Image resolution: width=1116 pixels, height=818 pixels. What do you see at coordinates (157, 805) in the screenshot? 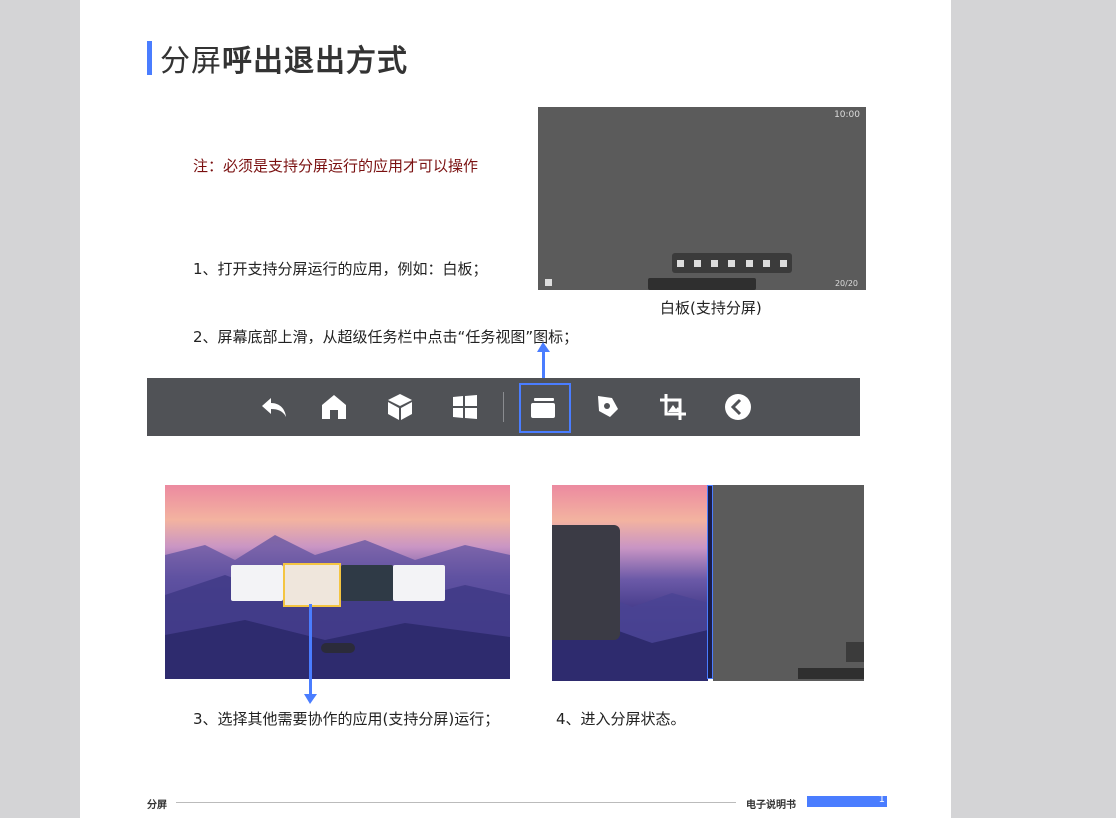
I see `footer-section: 分屏` at bounding box center [157, 805].